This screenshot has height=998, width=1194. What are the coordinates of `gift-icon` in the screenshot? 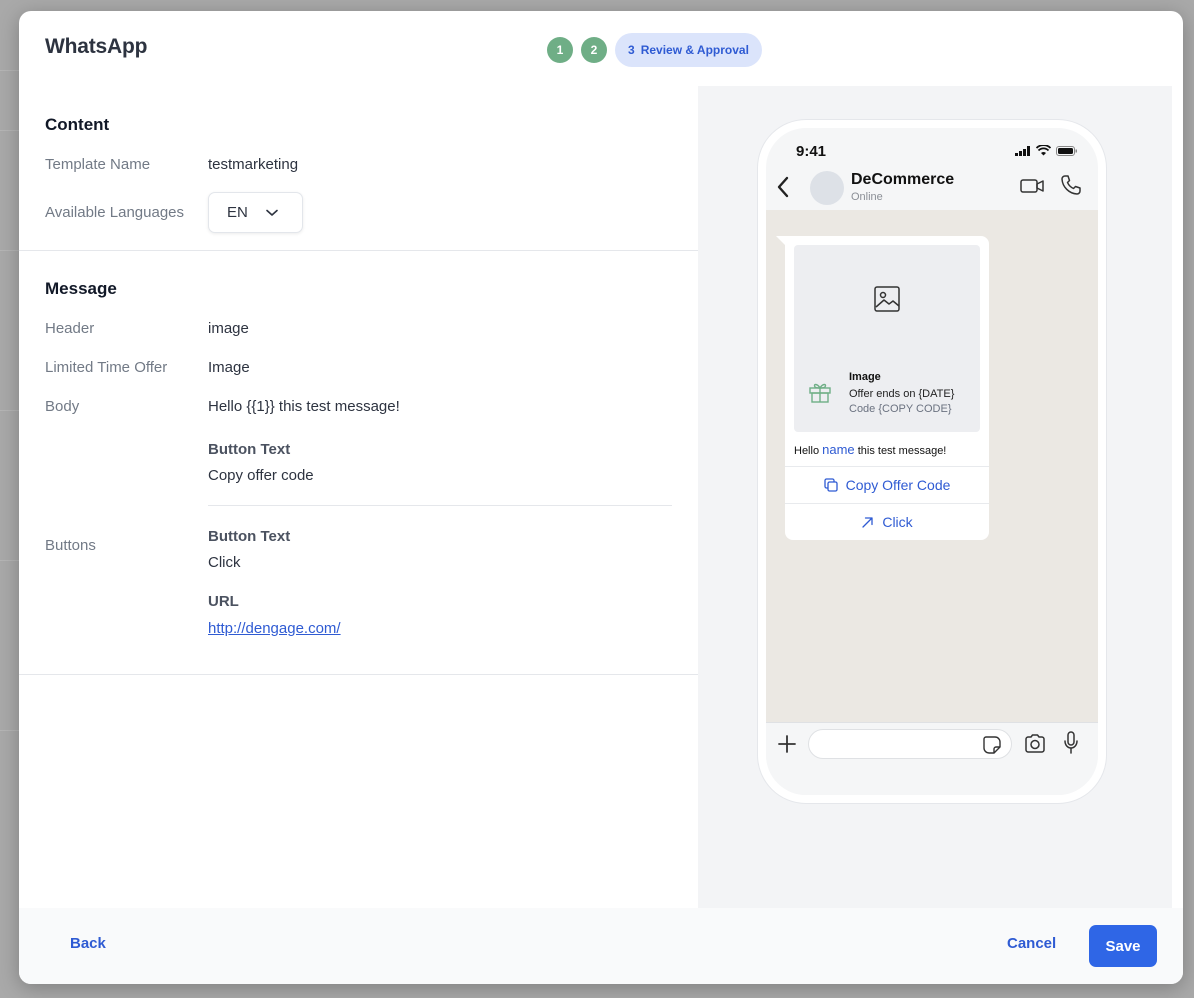 It's located at (820, 392).